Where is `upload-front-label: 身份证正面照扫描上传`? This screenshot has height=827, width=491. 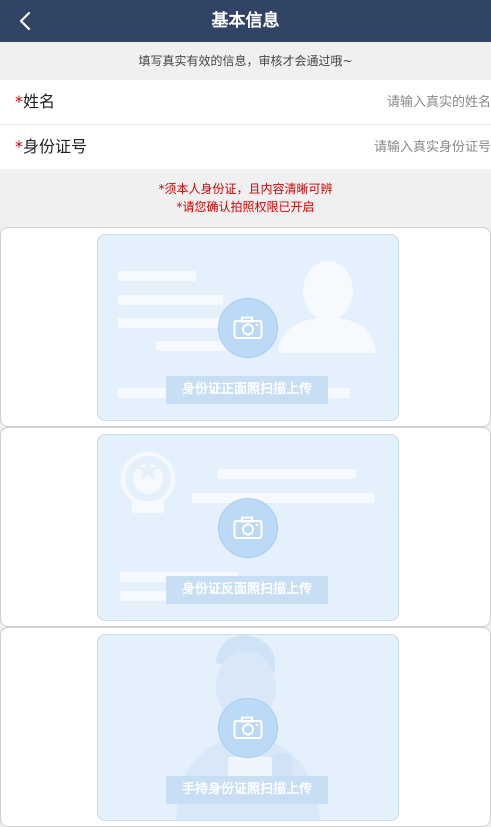
upload-front-label: 身份证正面照扫描上传 is located at coordinates (247, 390).